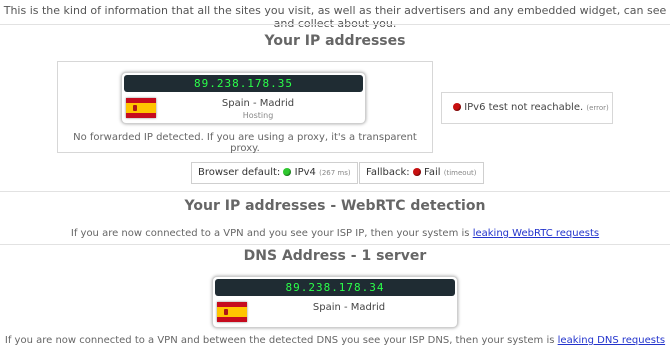 This screenshot has height=353, width=670. Describe the element at coordinates (335, 256) in the screenshot. I see `dns-section-title: DNS Address - 1 server` at that location.